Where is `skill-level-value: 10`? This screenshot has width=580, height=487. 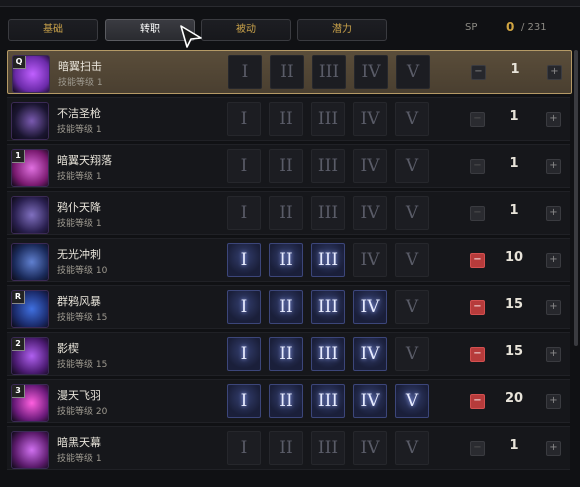 skill-level-value: 10 is located at coordinates (514, 257).